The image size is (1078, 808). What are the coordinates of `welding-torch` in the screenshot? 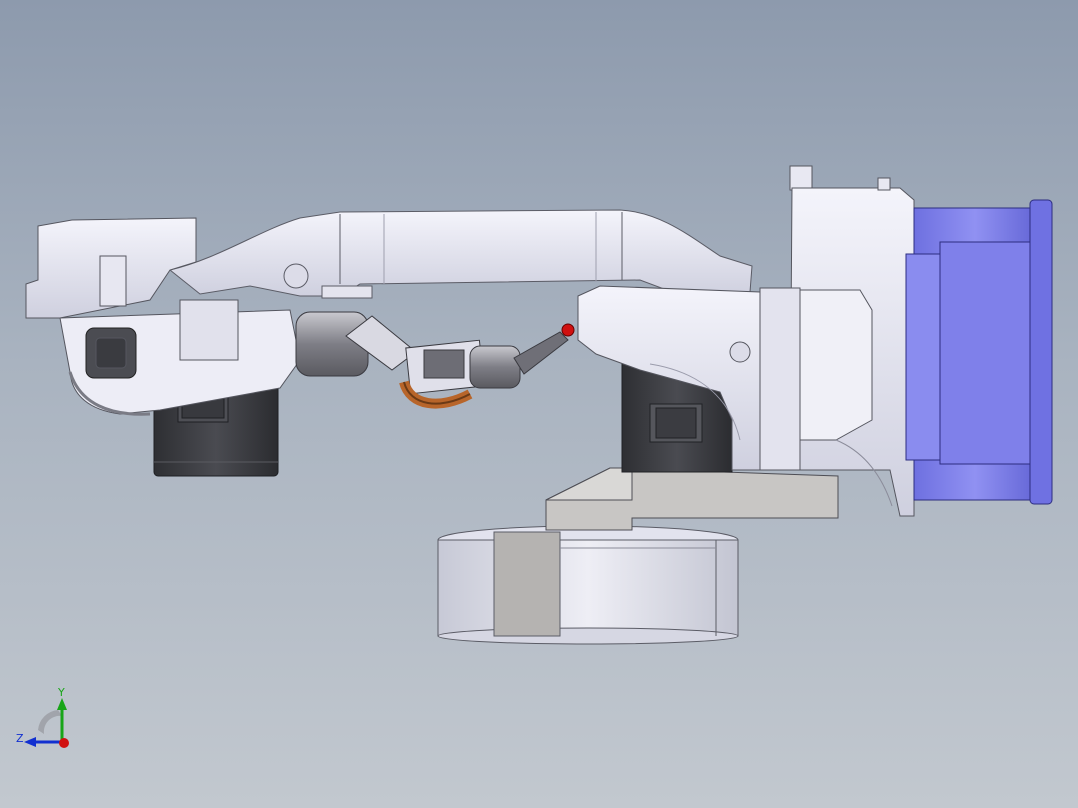 It's located at (435, 353).